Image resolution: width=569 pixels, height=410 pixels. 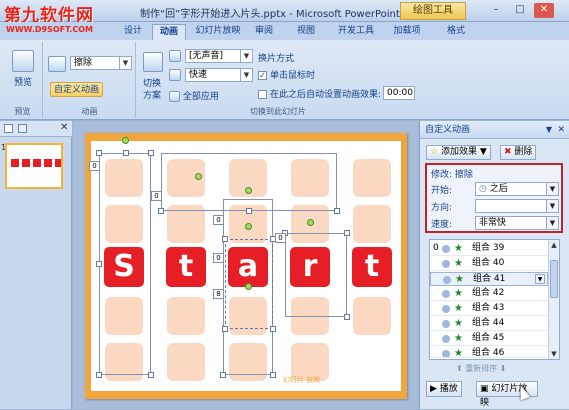 I want to click on list-item: ★ 组合 45, so click(x=489, y=339).